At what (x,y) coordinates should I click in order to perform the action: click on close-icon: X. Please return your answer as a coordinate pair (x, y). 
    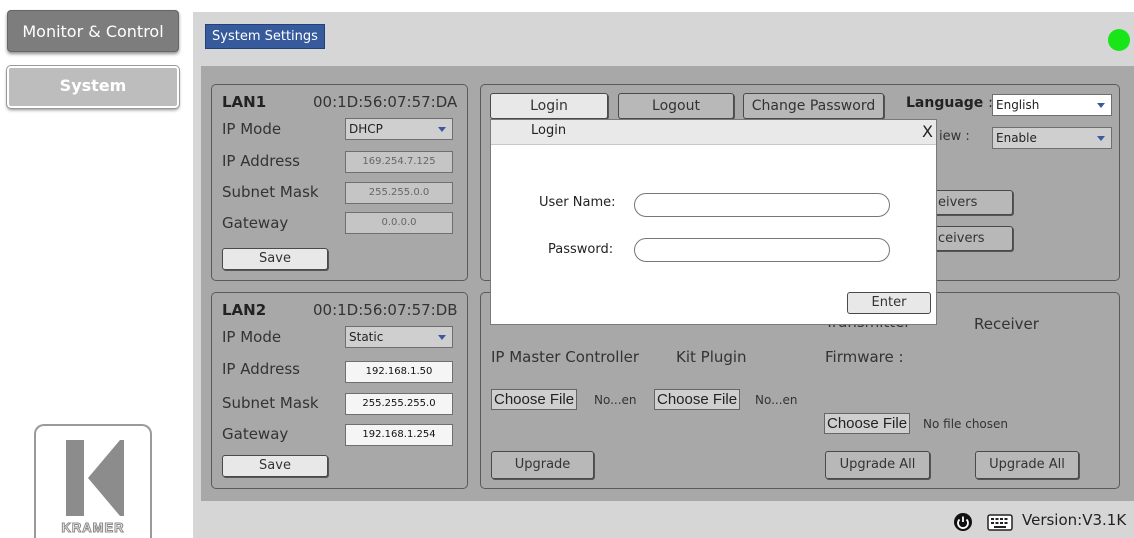
    Looking at the image, I should click on (927, 131).